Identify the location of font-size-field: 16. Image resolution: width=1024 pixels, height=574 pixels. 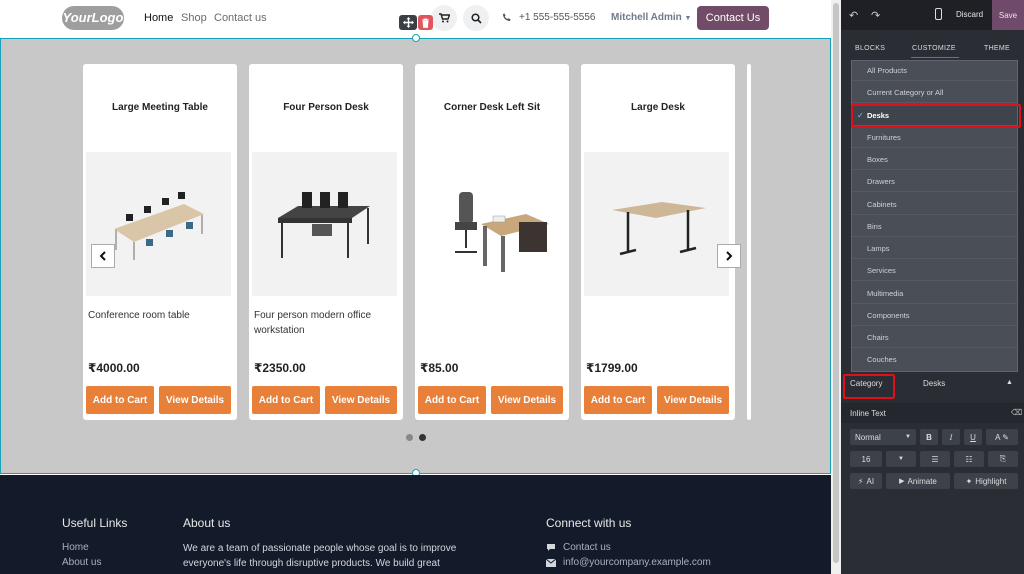
(866, 459).